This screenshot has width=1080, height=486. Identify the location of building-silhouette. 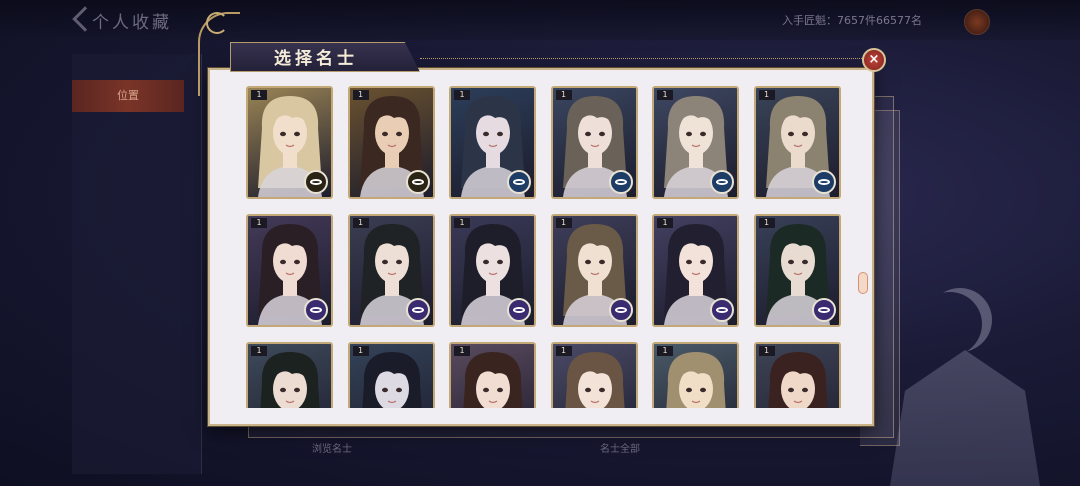
(965, 418).